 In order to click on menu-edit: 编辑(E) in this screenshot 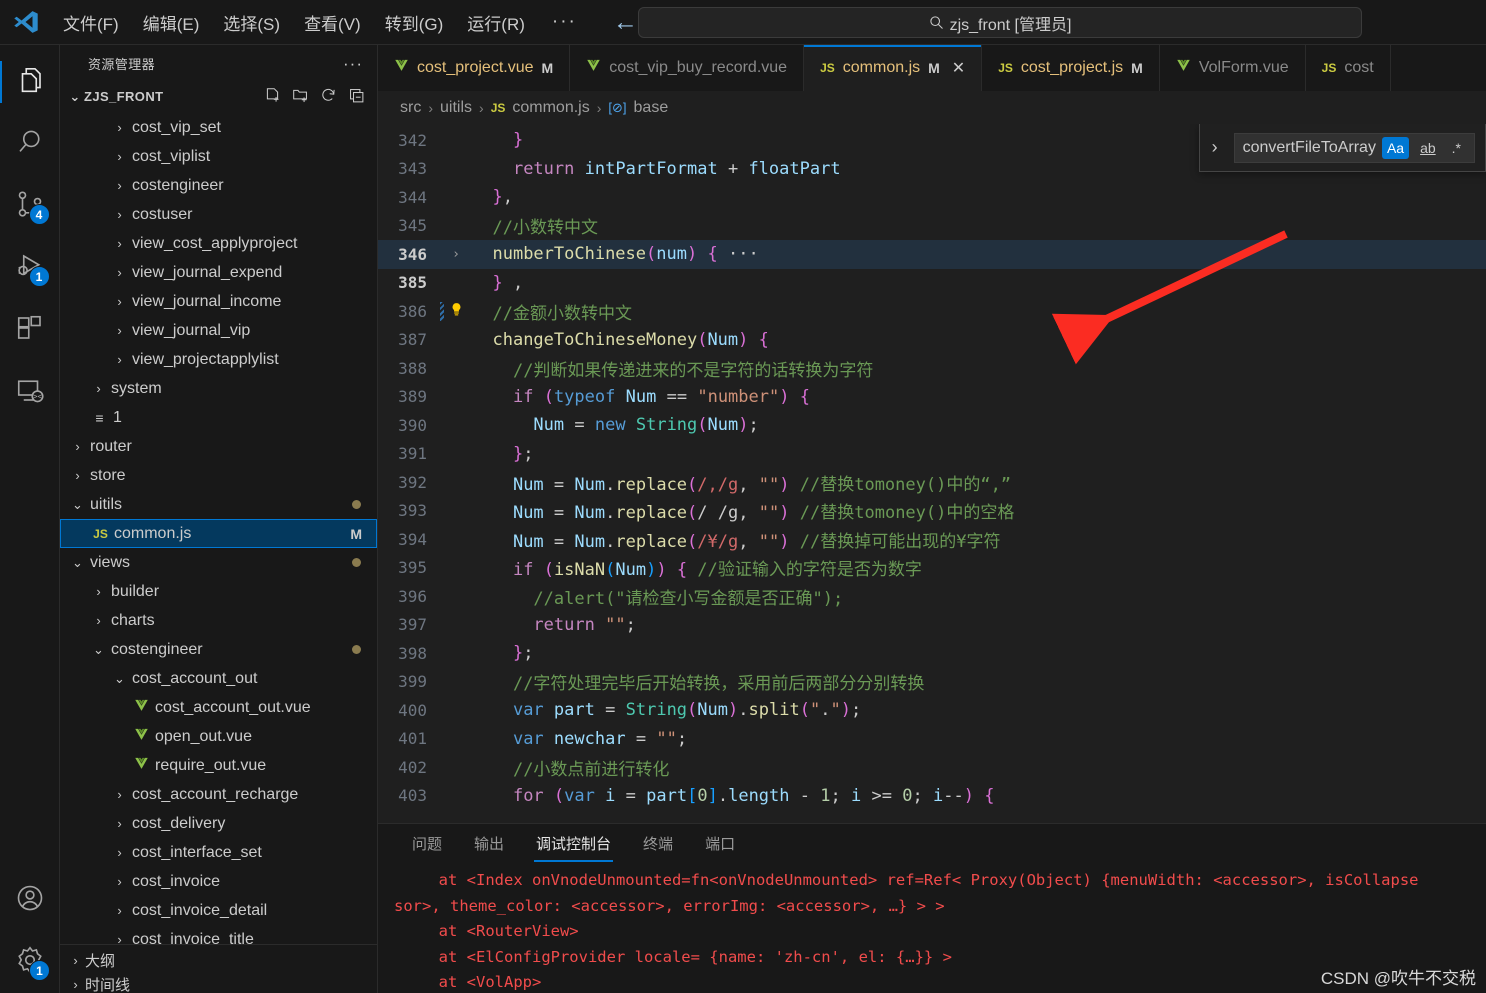, I will do `click(171, 22)`.